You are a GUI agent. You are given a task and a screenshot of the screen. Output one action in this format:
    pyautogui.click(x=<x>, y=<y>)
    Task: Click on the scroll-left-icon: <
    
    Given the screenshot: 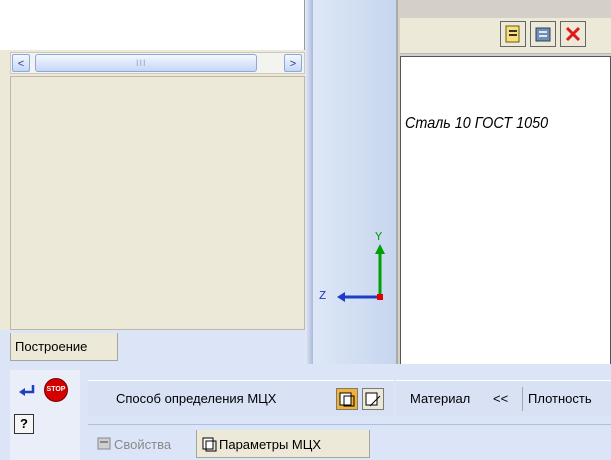 What is the action you would take?
    pyautogui.click(x=21, y=64)
    